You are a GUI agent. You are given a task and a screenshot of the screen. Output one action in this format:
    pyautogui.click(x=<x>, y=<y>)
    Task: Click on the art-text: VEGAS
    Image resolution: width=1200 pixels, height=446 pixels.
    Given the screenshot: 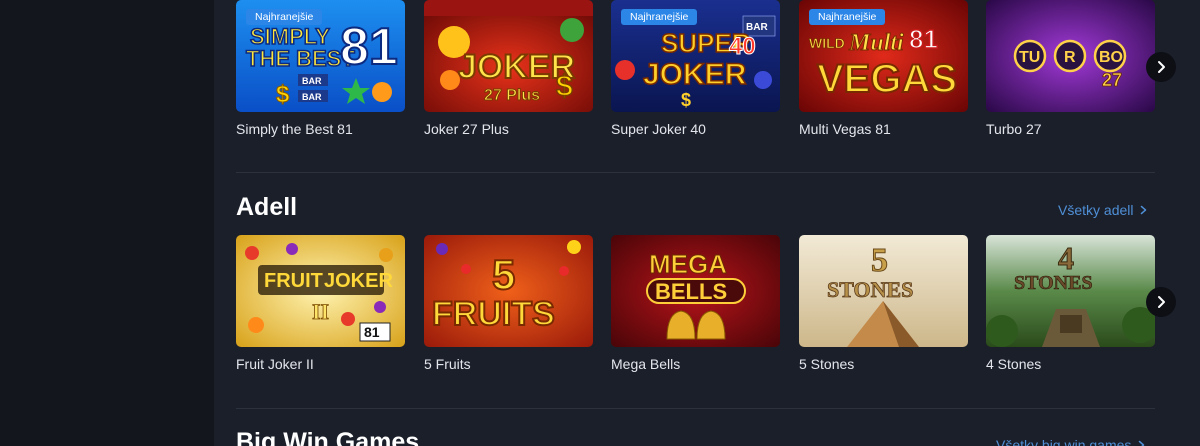 What is the action you would take?
    pyautogui.click(x=887, y=79)
    